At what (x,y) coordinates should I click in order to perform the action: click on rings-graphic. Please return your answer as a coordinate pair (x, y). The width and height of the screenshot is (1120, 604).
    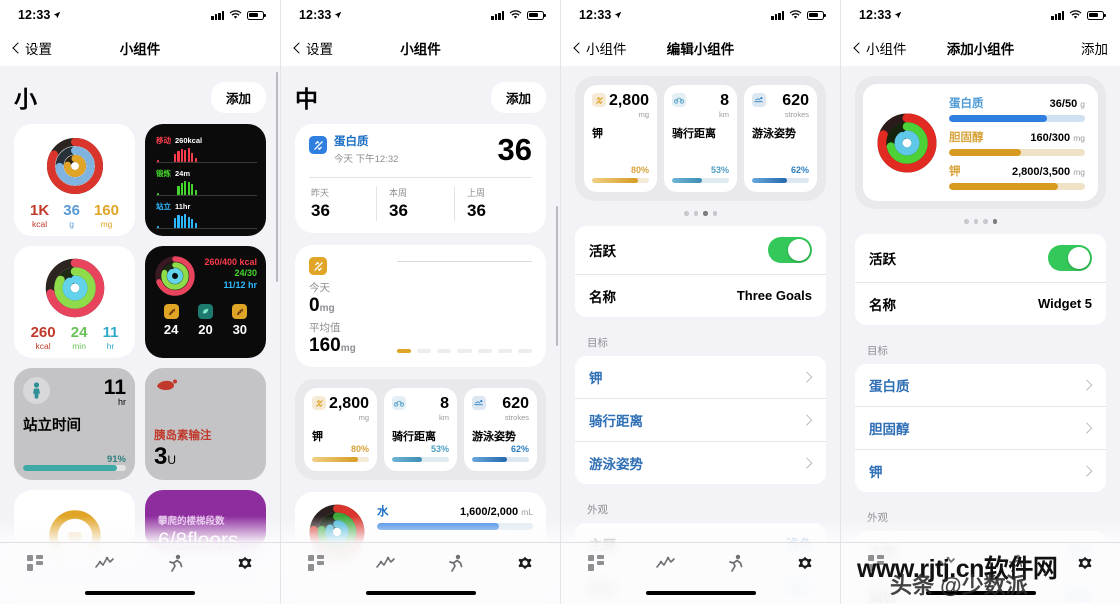
    Looking at the image, I should click on (74, 166).